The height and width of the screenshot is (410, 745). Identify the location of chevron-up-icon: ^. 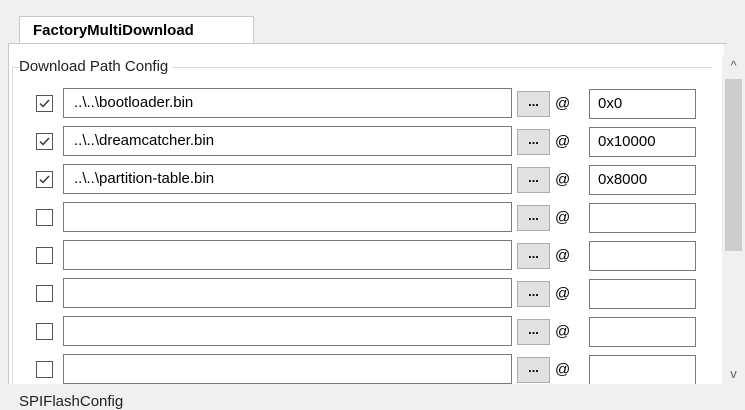
(733, 66).